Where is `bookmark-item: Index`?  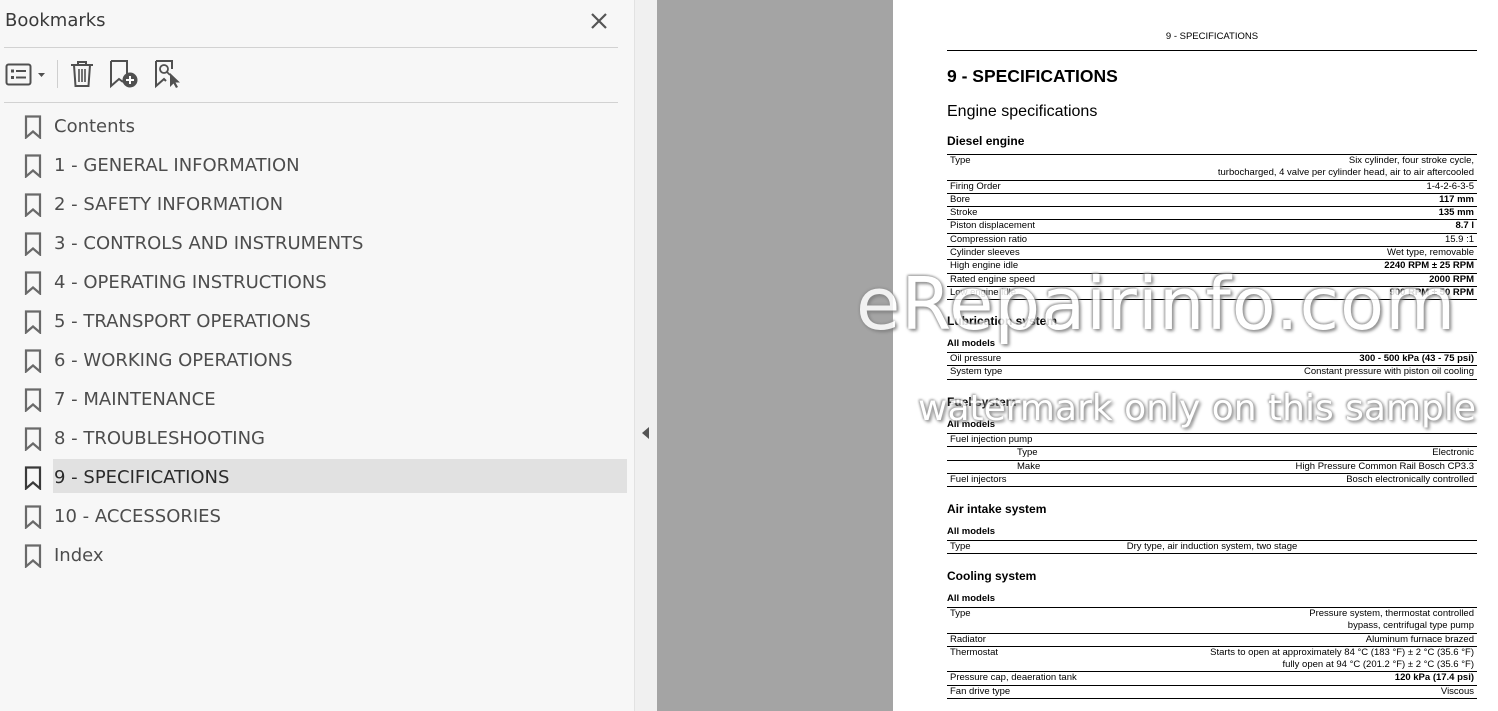
bookmark-item: Index is located at coordinates (317, 556).